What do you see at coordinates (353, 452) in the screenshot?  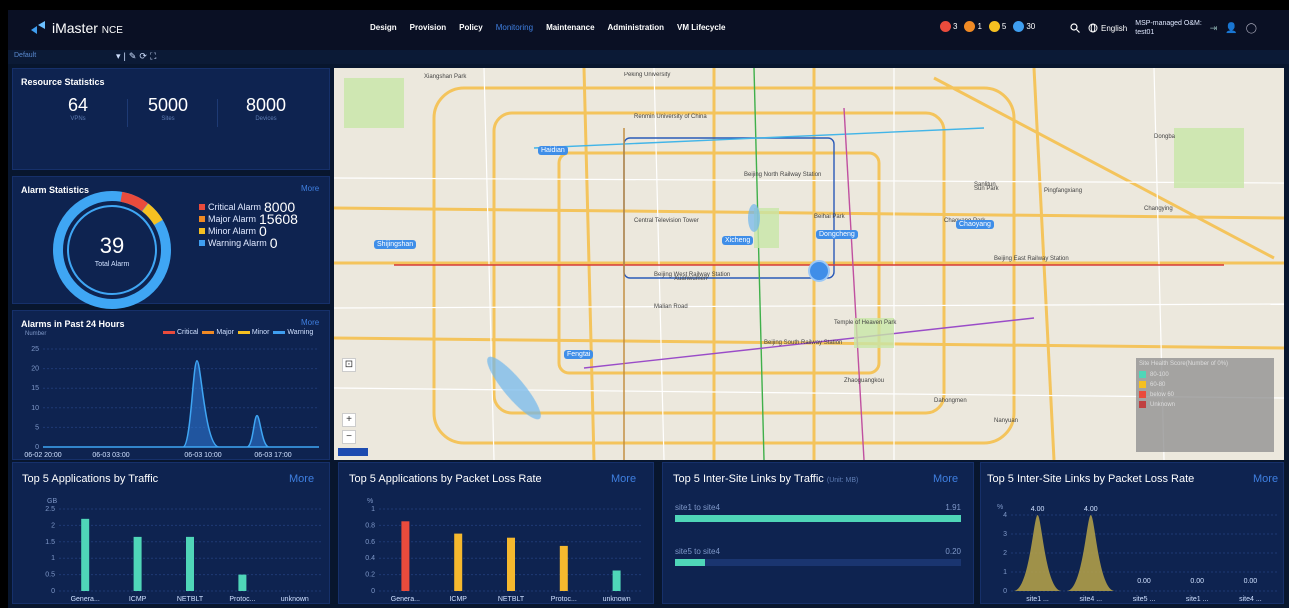 I see `map-provider-logo` at bounding box center [353, 452].